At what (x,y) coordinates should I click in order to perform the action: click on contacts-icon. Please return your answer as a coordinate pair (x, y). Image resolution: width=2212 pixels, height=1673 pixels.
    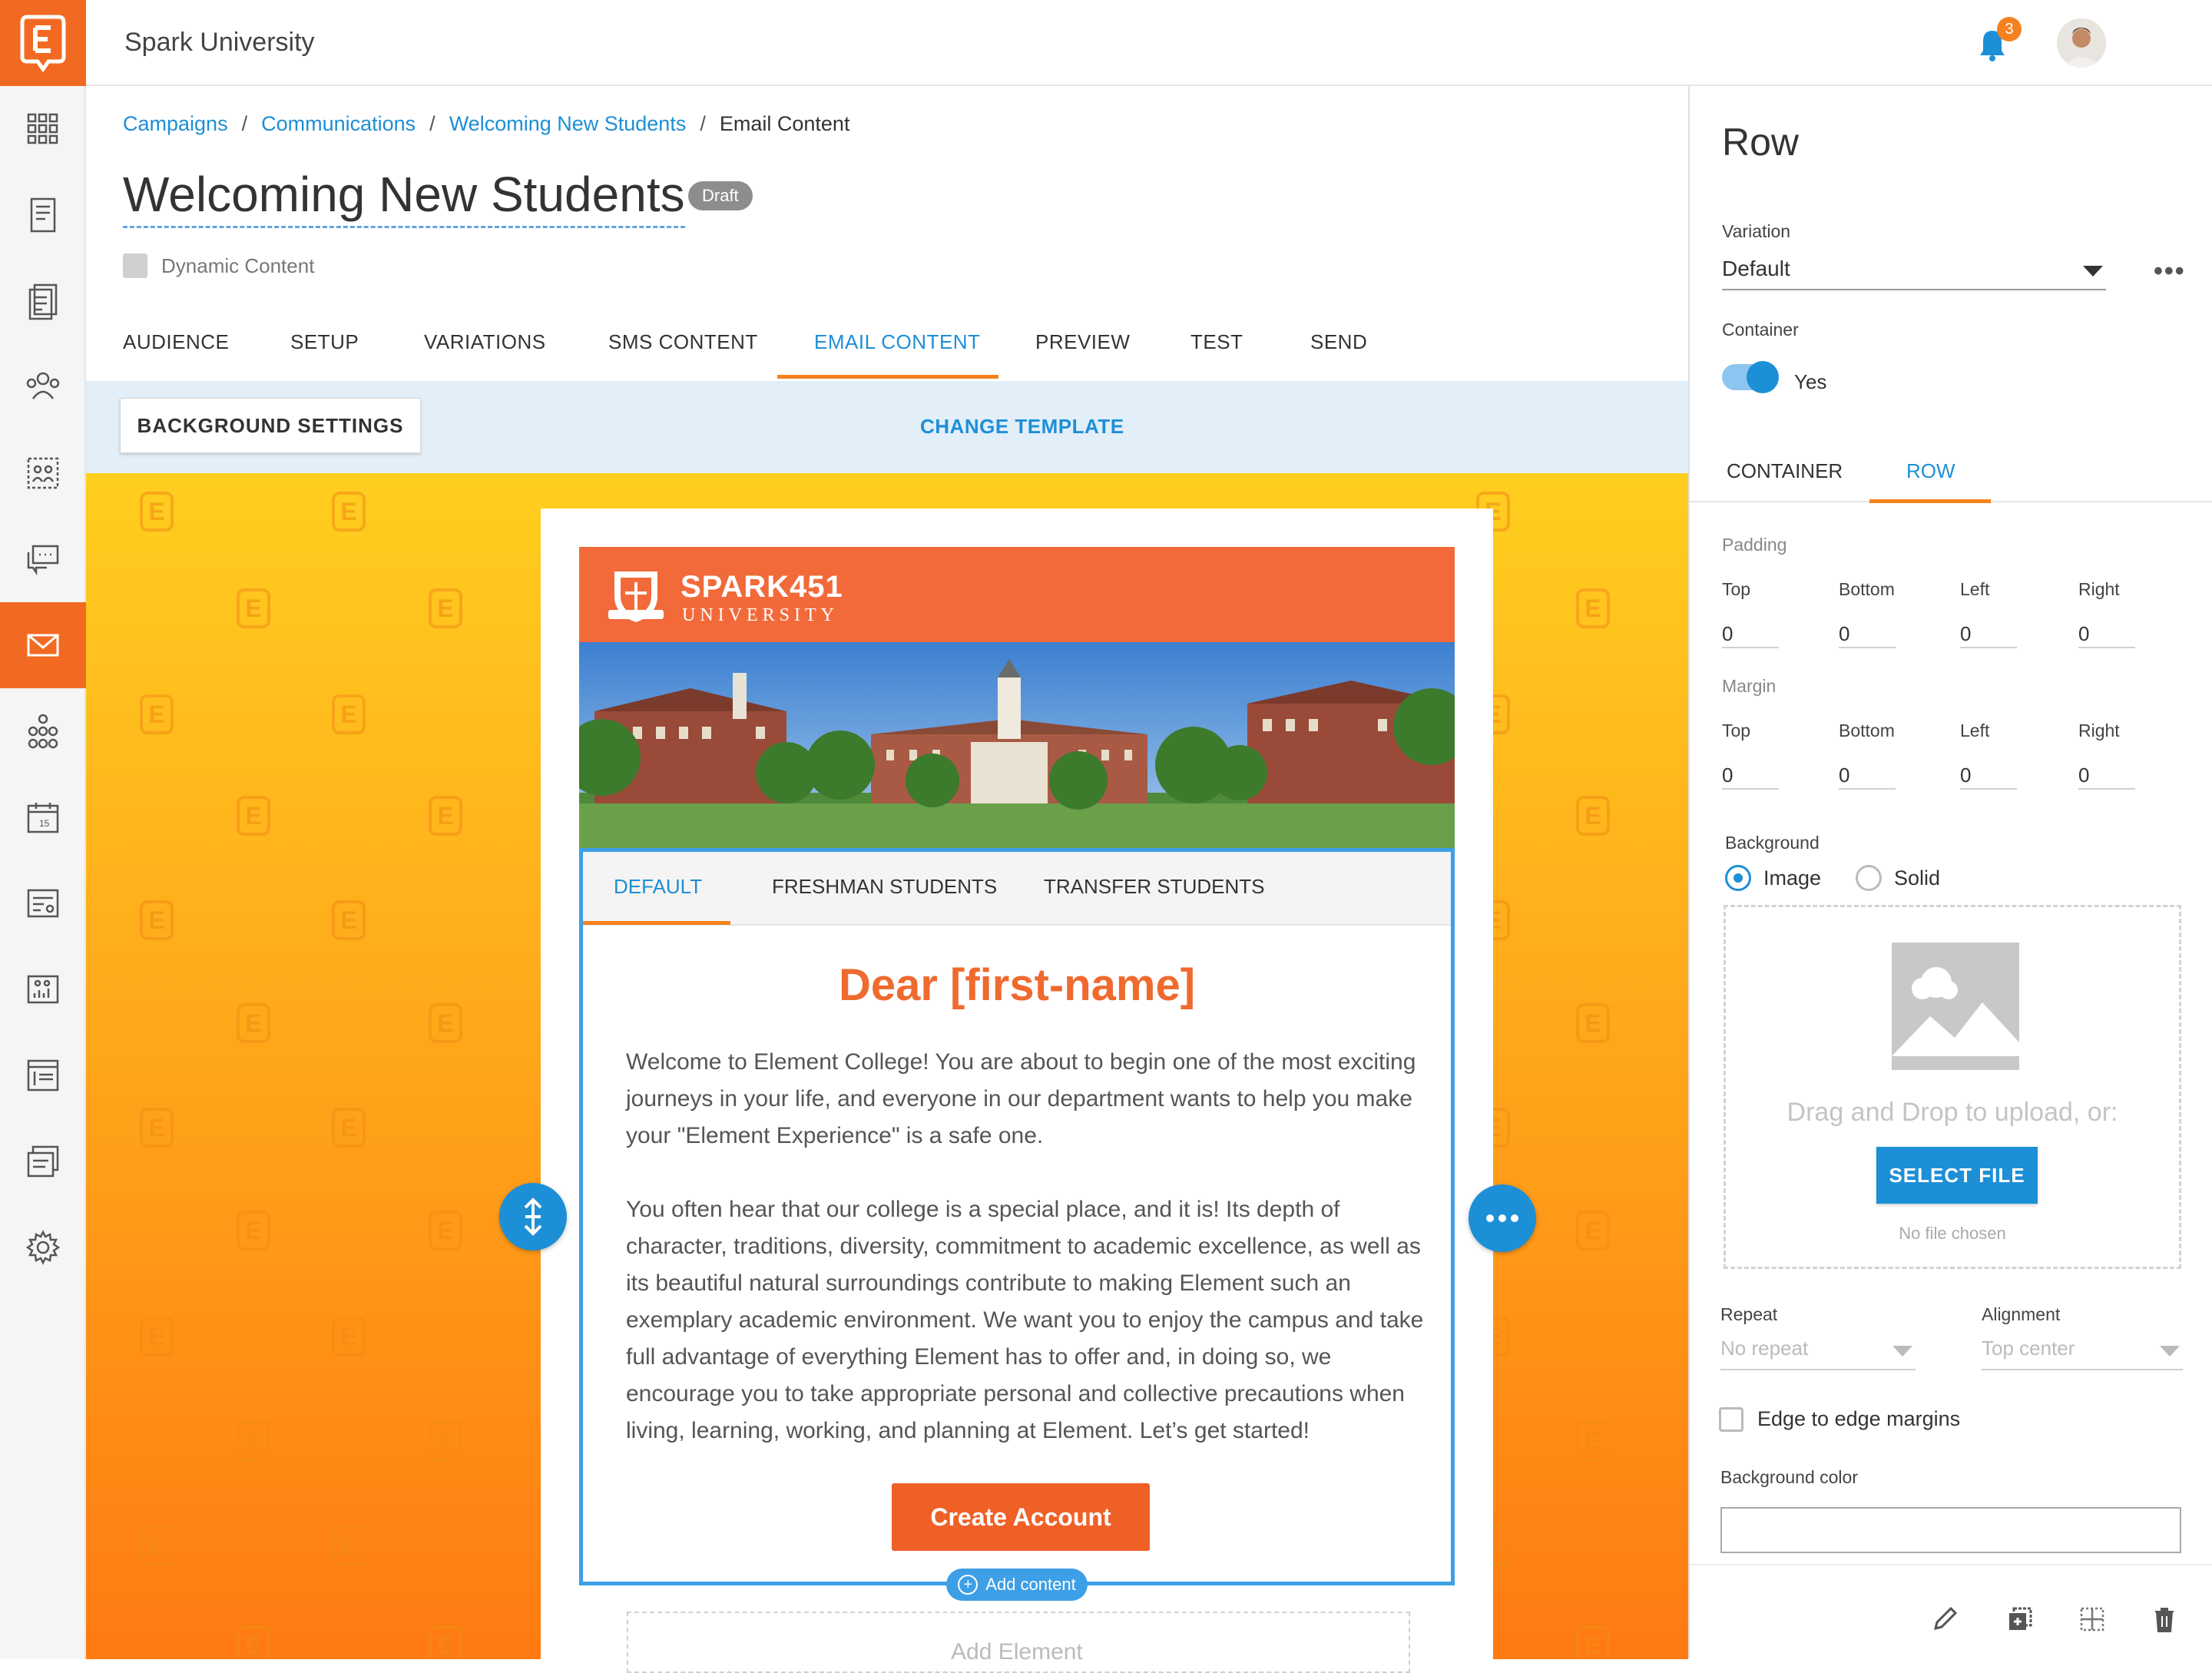
    Looking at the image, I should click on (43, 387).